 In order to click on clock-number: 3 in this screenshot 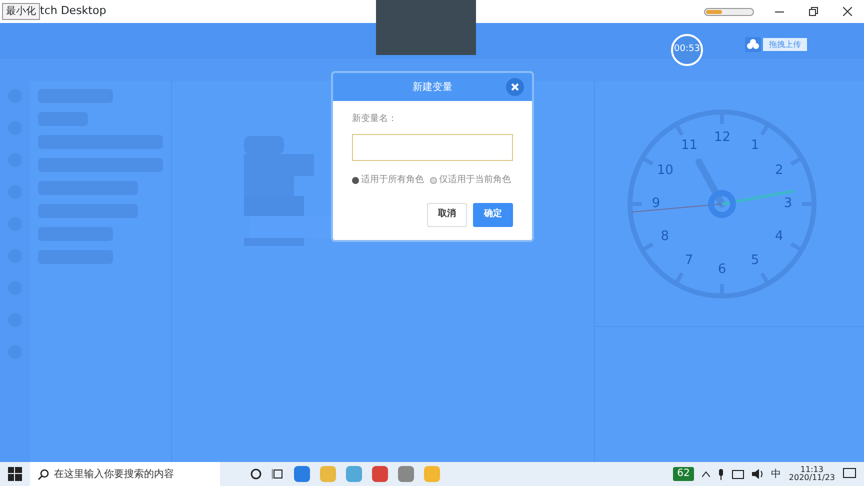, I will do `click(788, 203)`.